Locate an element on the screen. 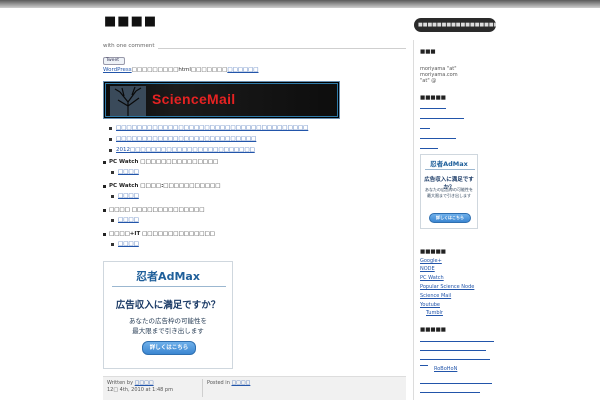 This screenshot has height=400, width=600. sidebar-link-youtube: Youtube is located at coordinates (430, 305).